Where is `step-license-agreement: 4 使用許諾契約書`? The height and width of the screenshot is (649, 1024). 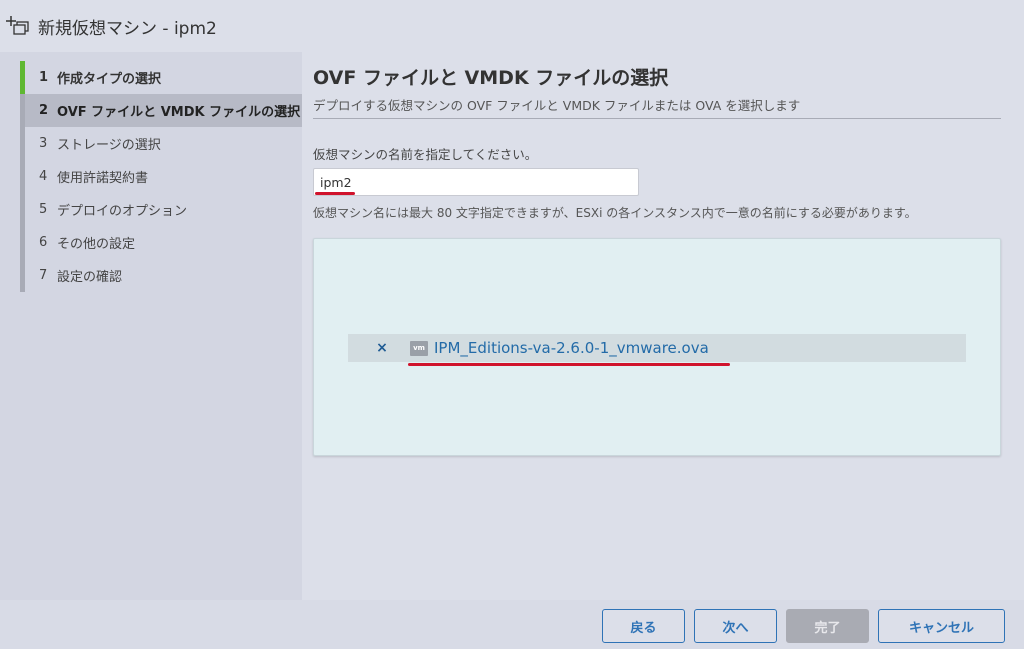 step-license-agreement: 4 使用許諾契約書 is located at coordinates (163, 176).